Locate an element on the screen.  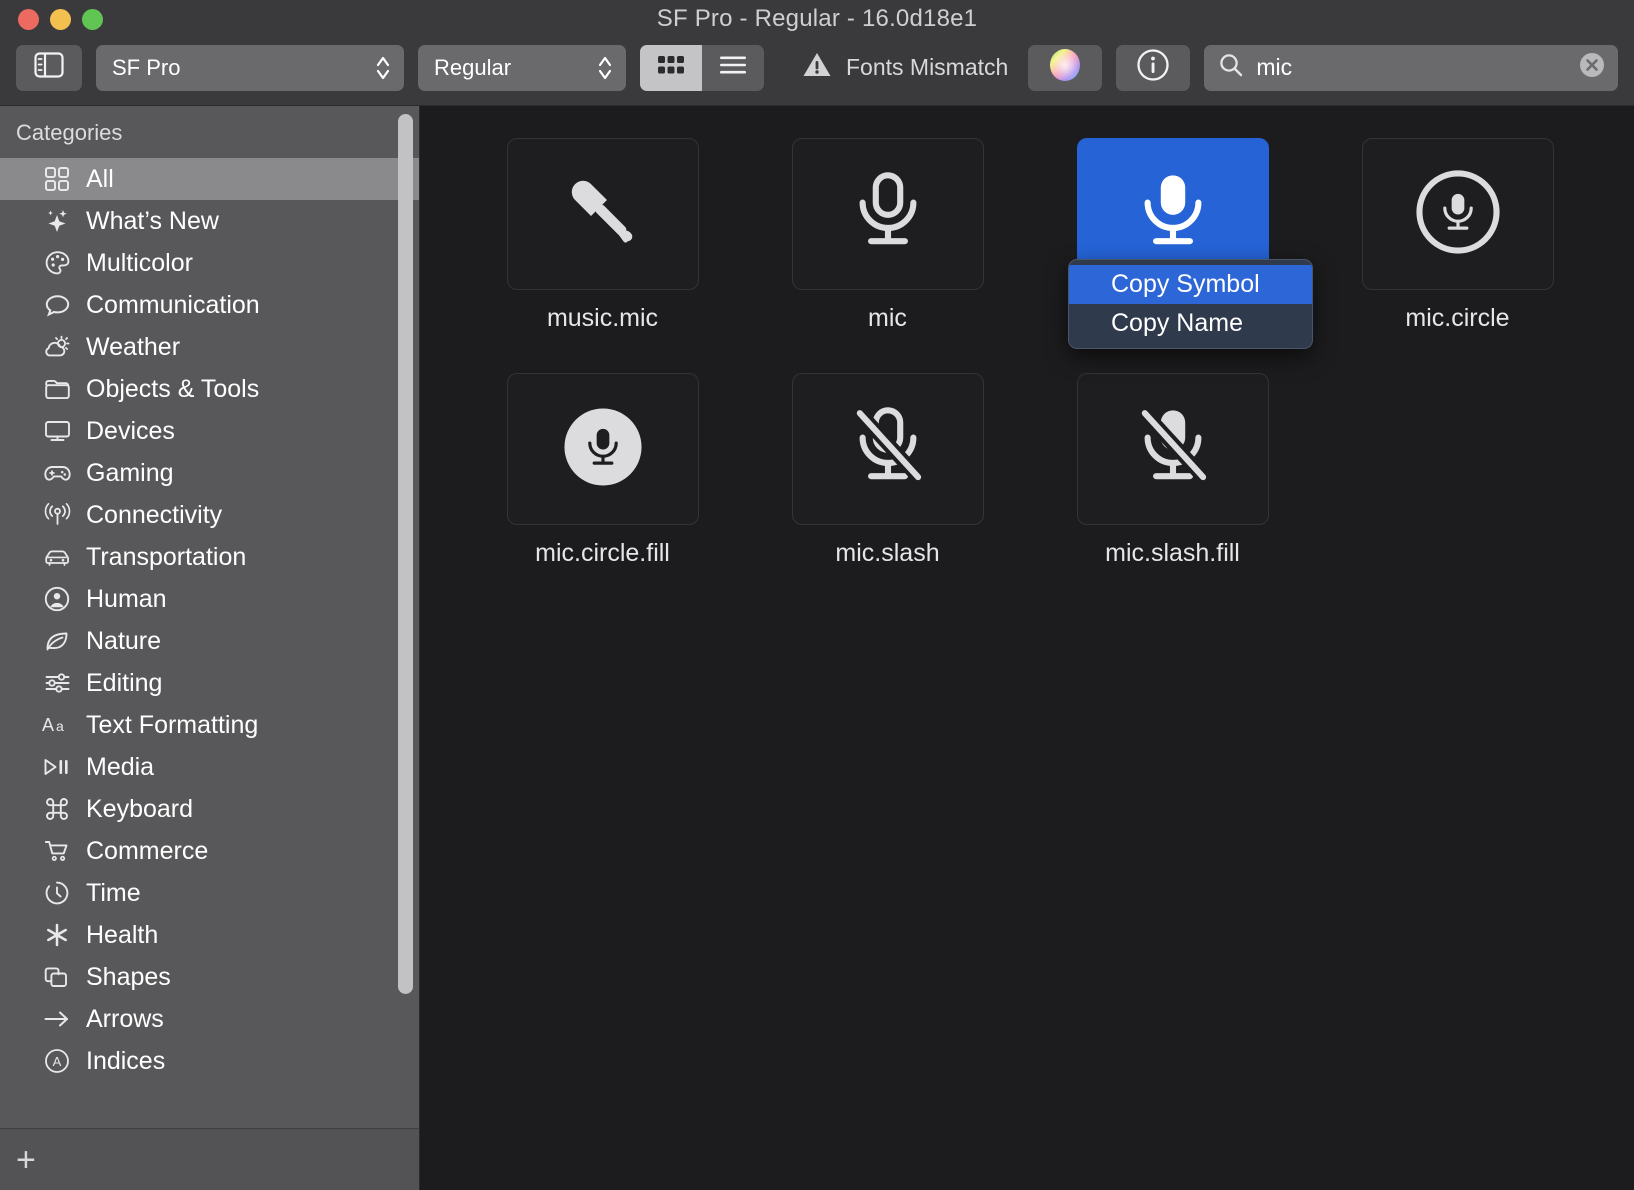
sidebar-item-weather: Weather is located at coordinates (209, 347).